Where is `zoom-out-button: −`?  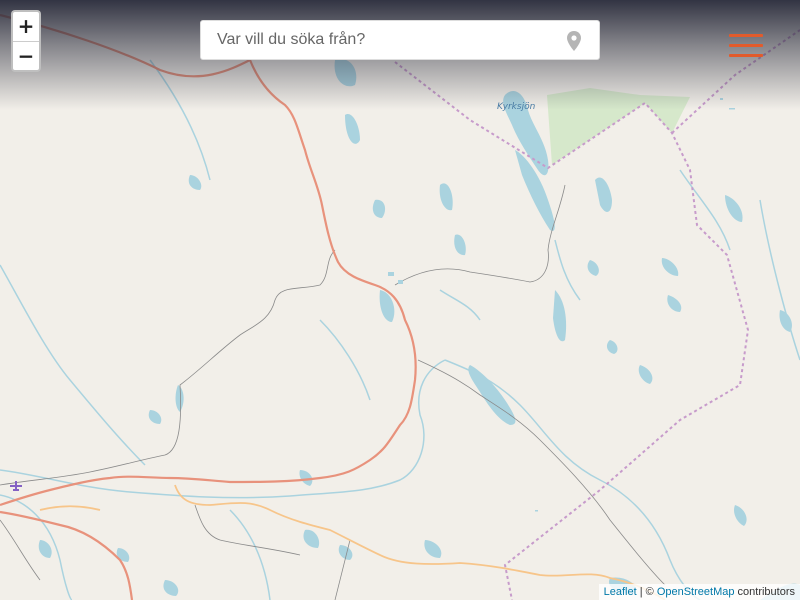
zoom-out-button: − is located at coordinates (26, 55).